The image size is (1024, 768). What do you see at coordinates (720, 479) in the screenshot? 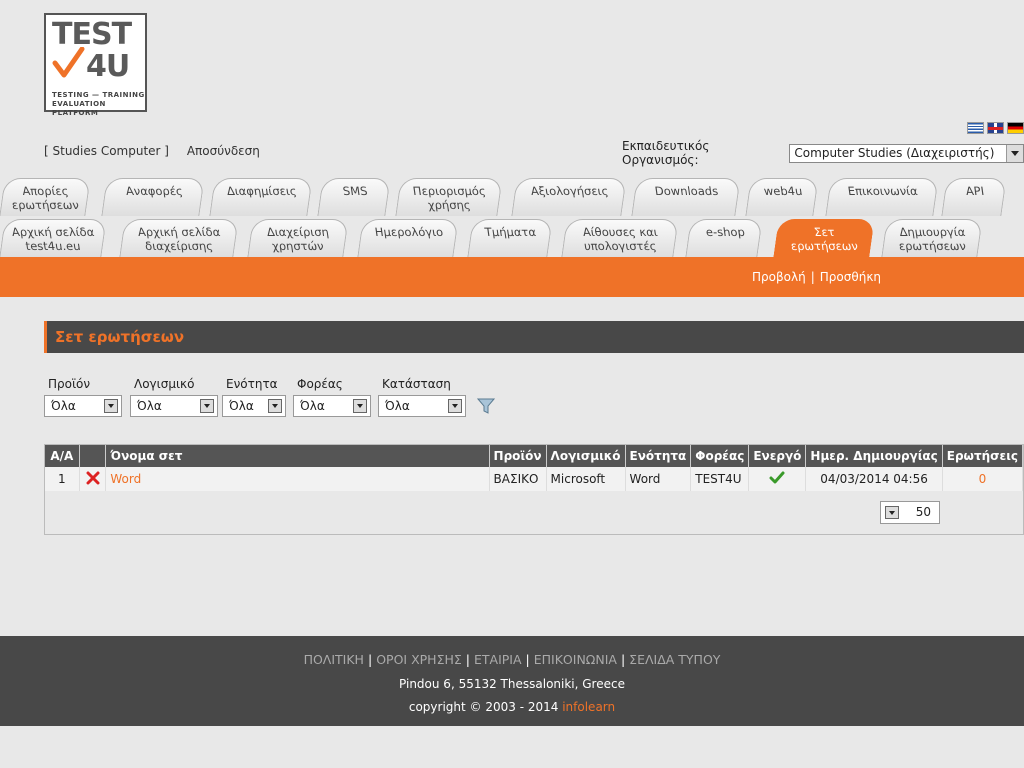
I see `row-provider: TEST4U` at bounding box center [720, 479].